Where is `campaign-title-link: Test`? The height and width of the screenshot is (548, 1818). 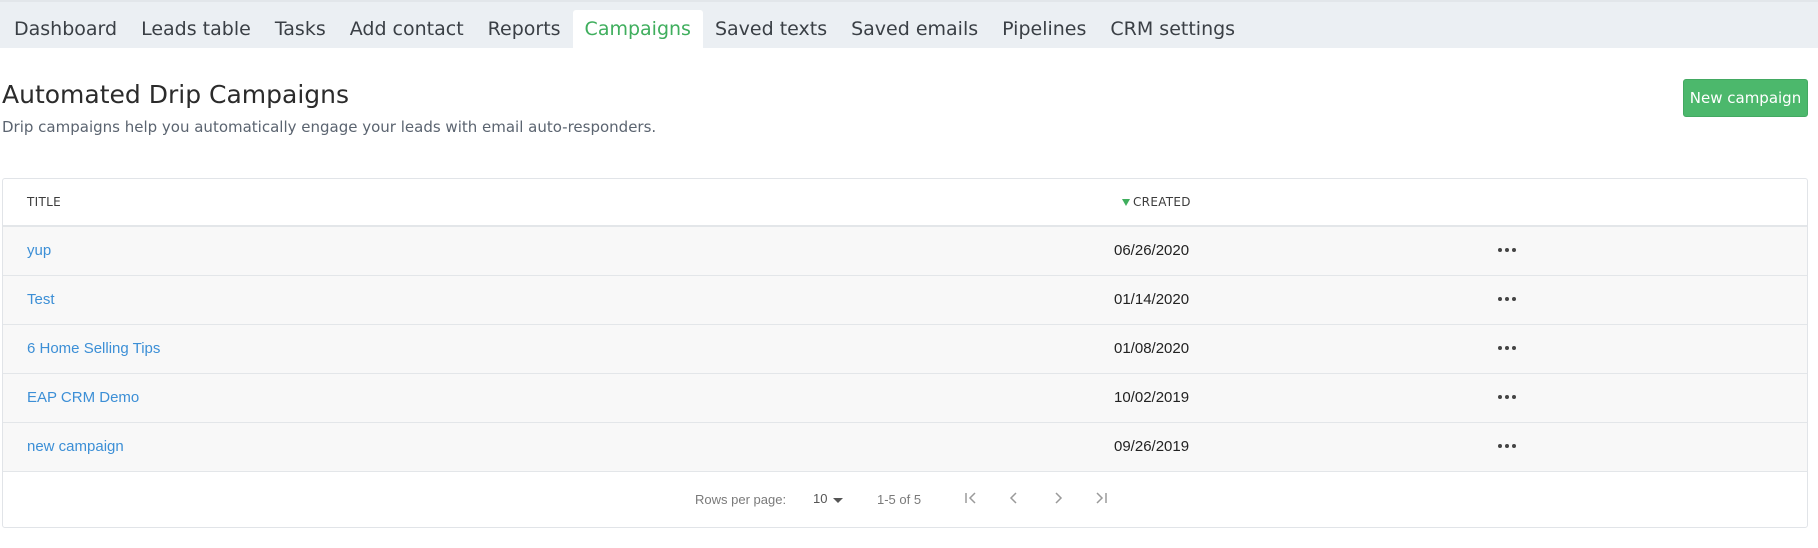 campaign-title-link: Test is located at coordinates (41, 299).